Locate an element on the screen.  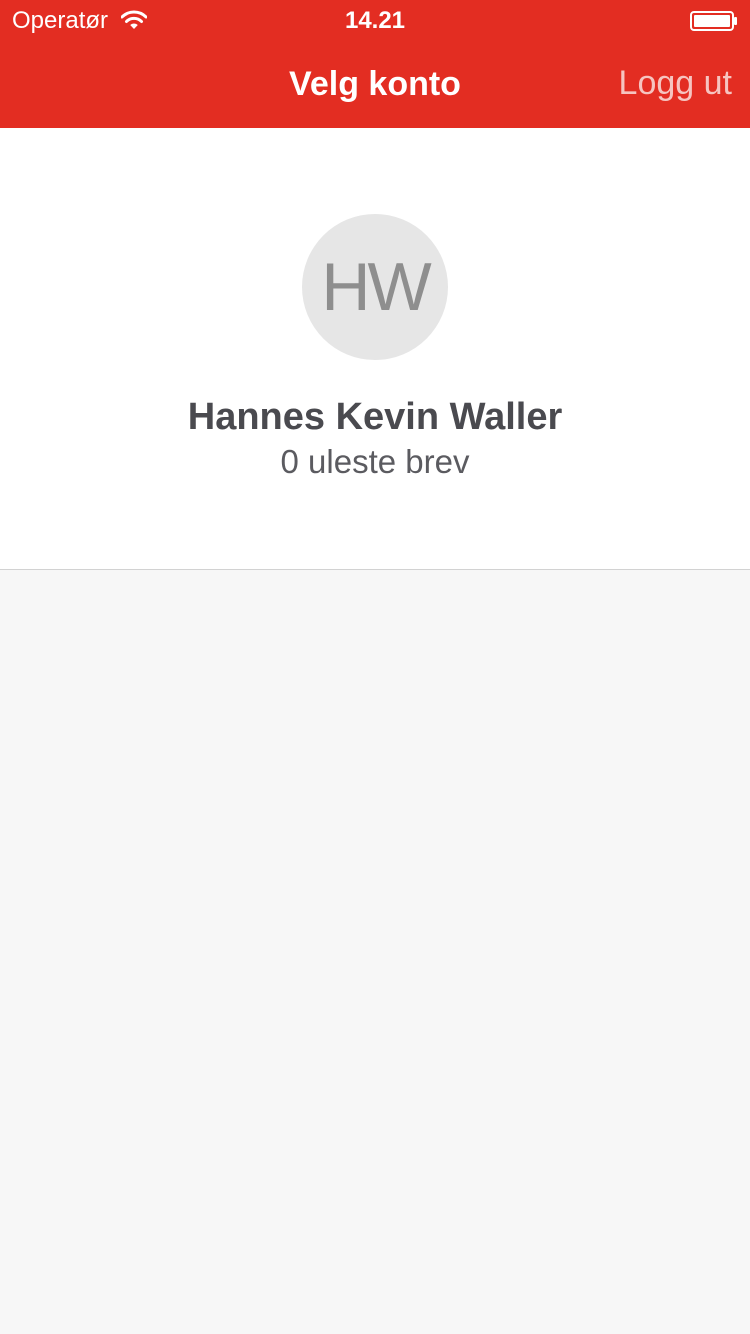
nav-bar: Velg konto Logg ut is located at coordinates (375, 84).